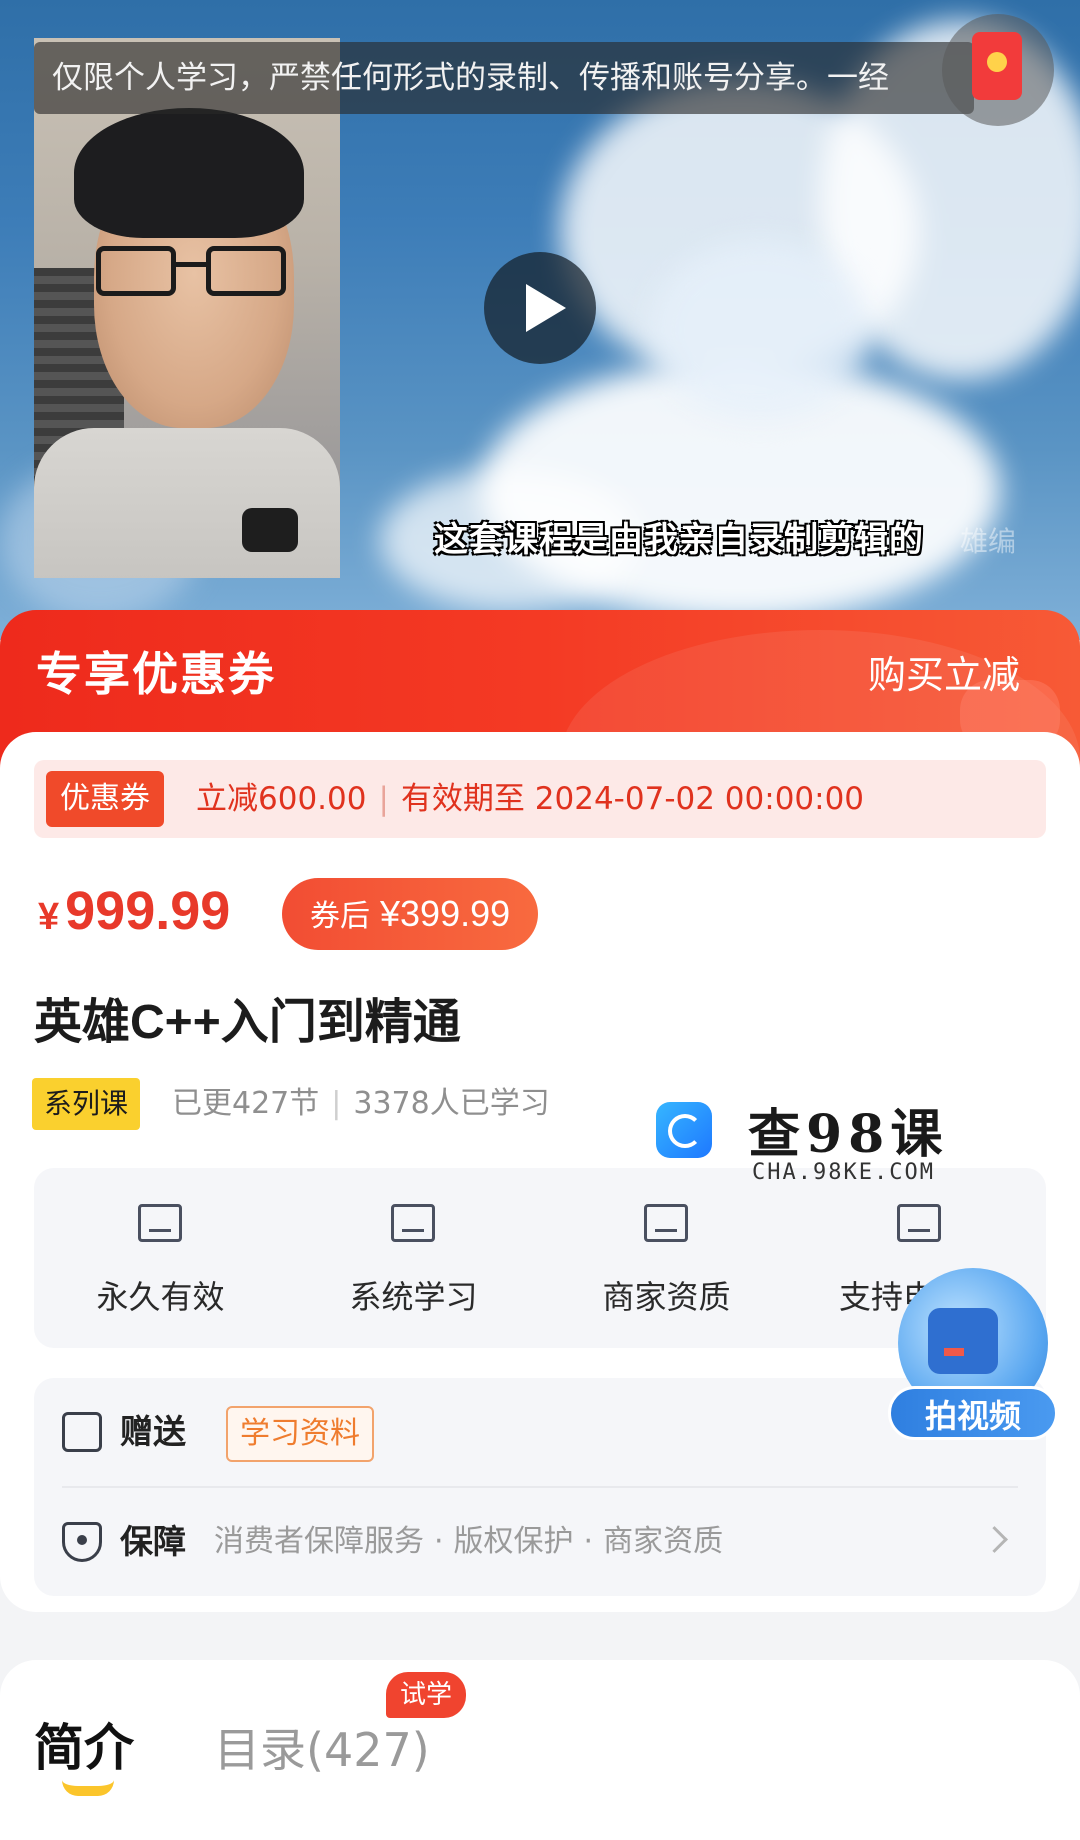  What do you see at coordinates (187, 503) in the screenshot?
I see `presenter-shirt` at bounding box center [187, 503].